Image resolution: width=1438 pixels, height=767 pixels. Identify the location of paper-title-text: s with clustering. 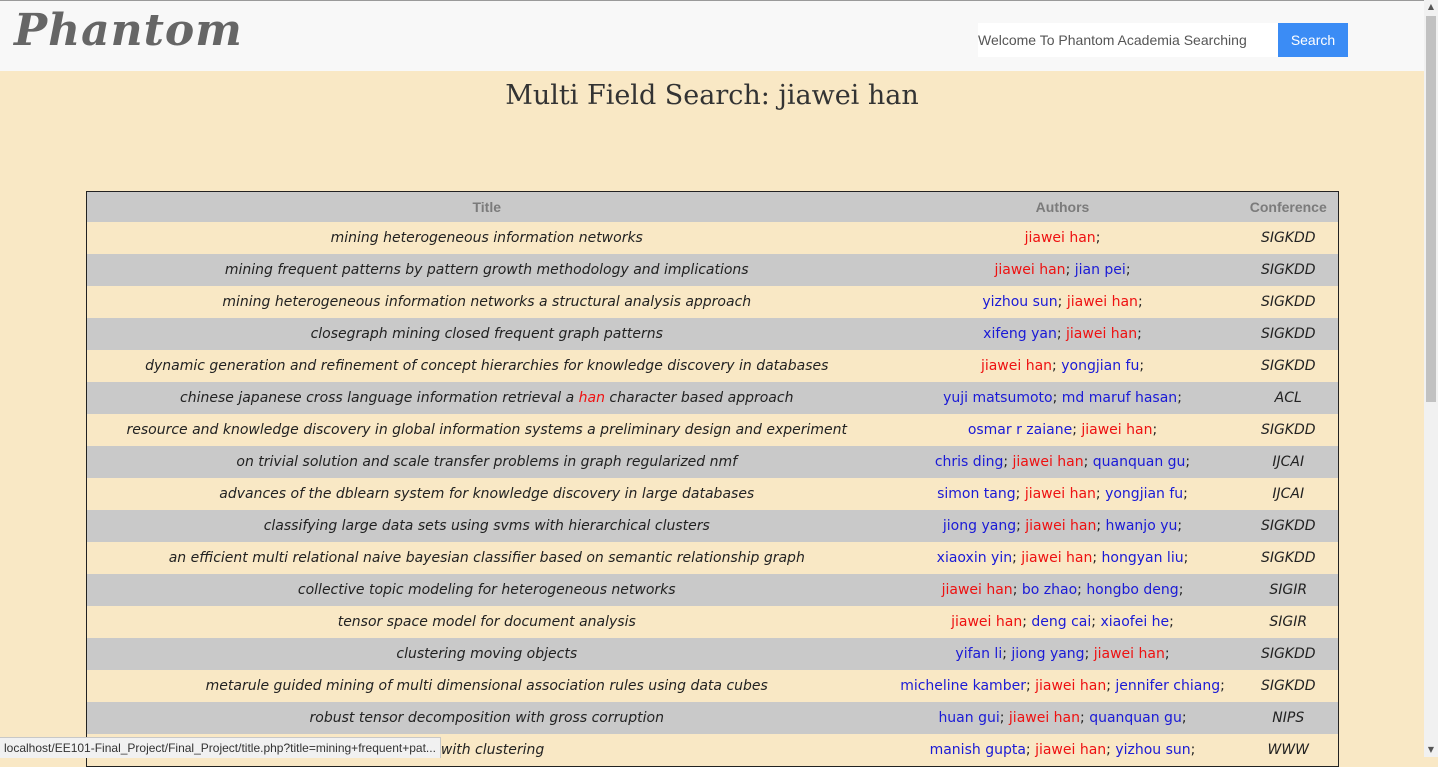
(486, 750).